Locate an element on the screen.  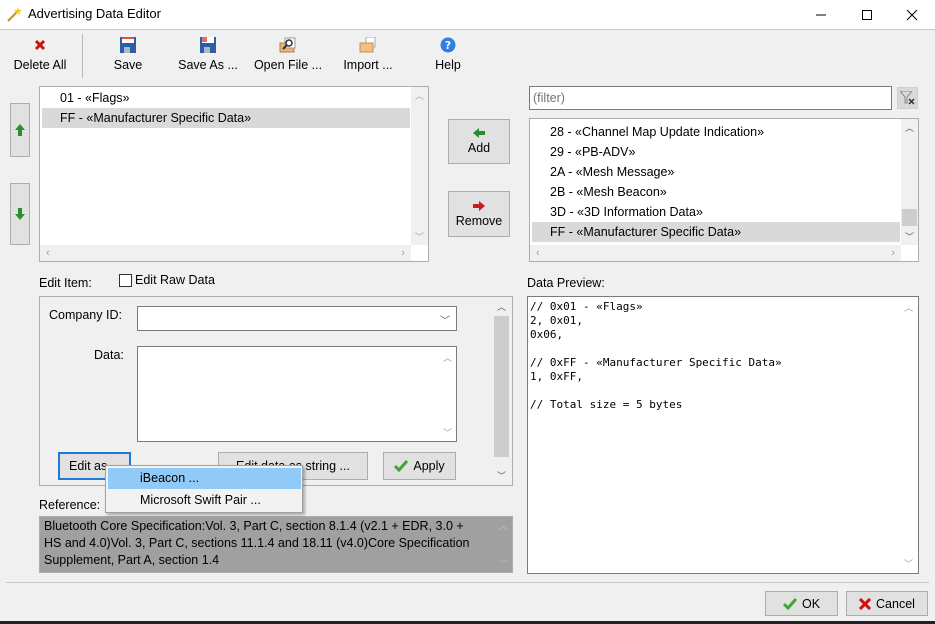
apply-button: Apply is located at coordinates (419, 466).